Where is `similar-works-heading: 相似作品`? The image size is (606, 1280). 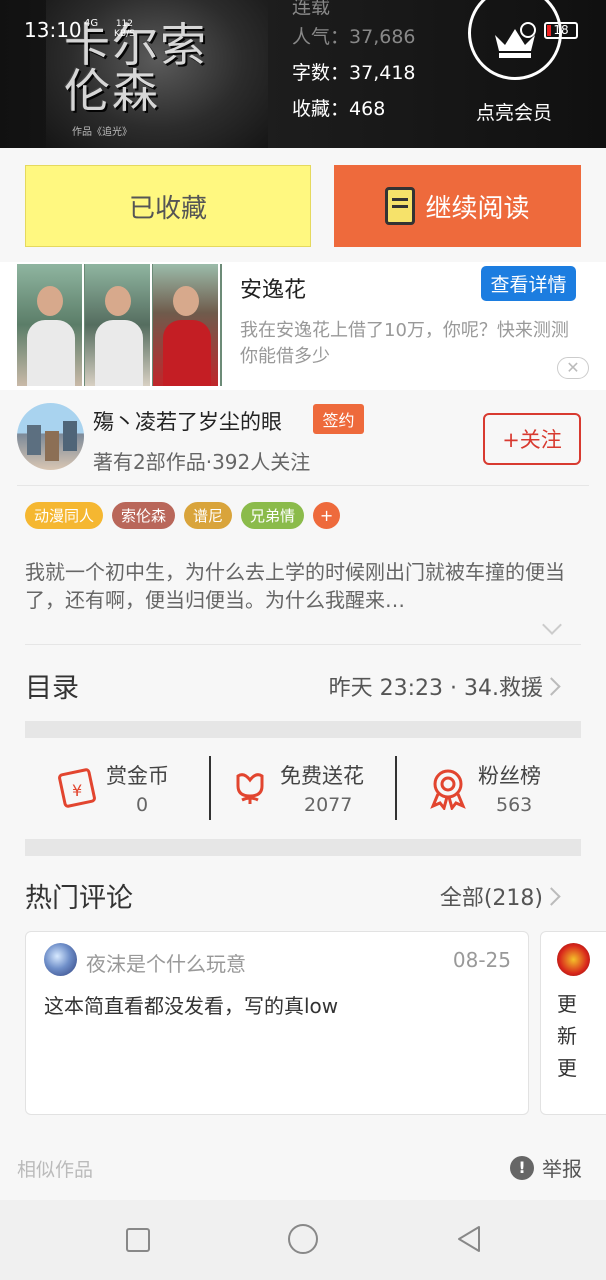 similar-works-heading: 相似作品 is located at coordinates (55, 1170).